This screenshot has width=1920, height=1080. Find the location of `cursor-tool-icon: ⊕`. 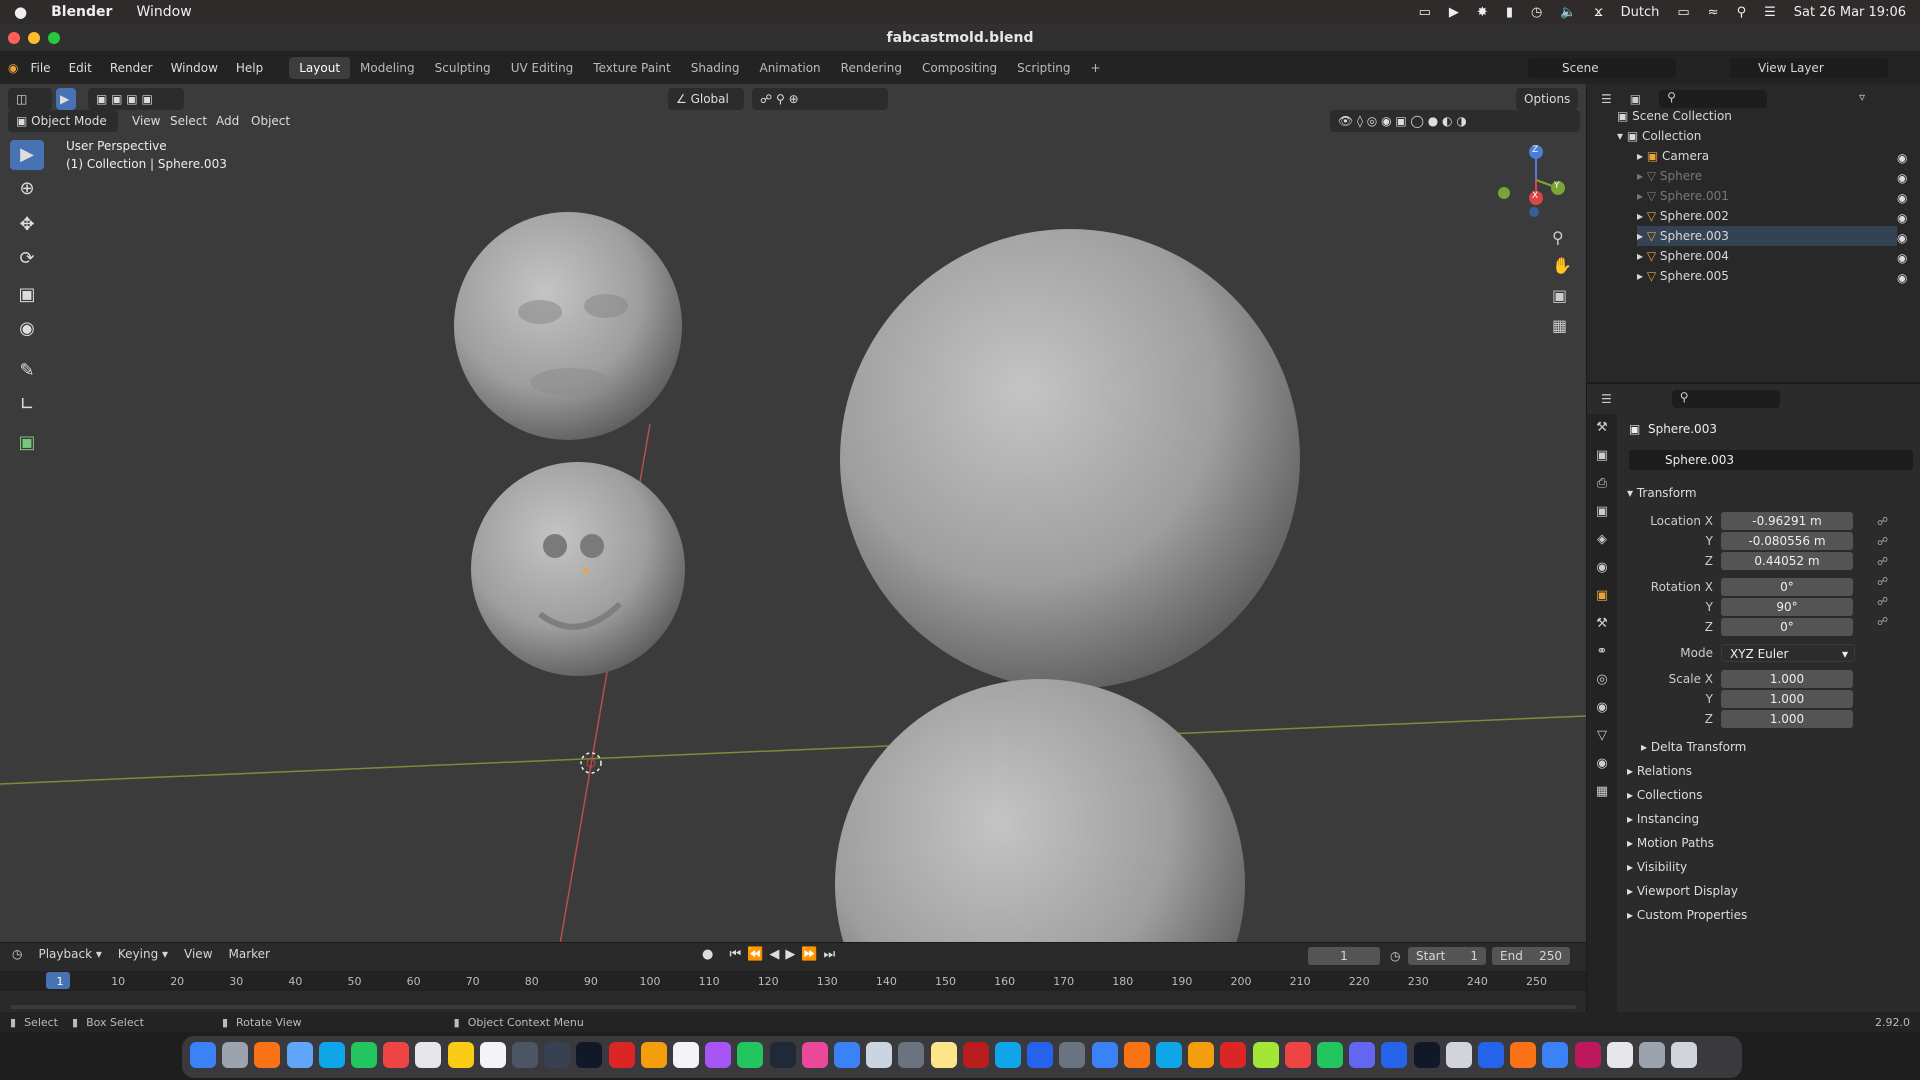

cursor-tool-icon: ⊕ is located at coordinates (27, 189).